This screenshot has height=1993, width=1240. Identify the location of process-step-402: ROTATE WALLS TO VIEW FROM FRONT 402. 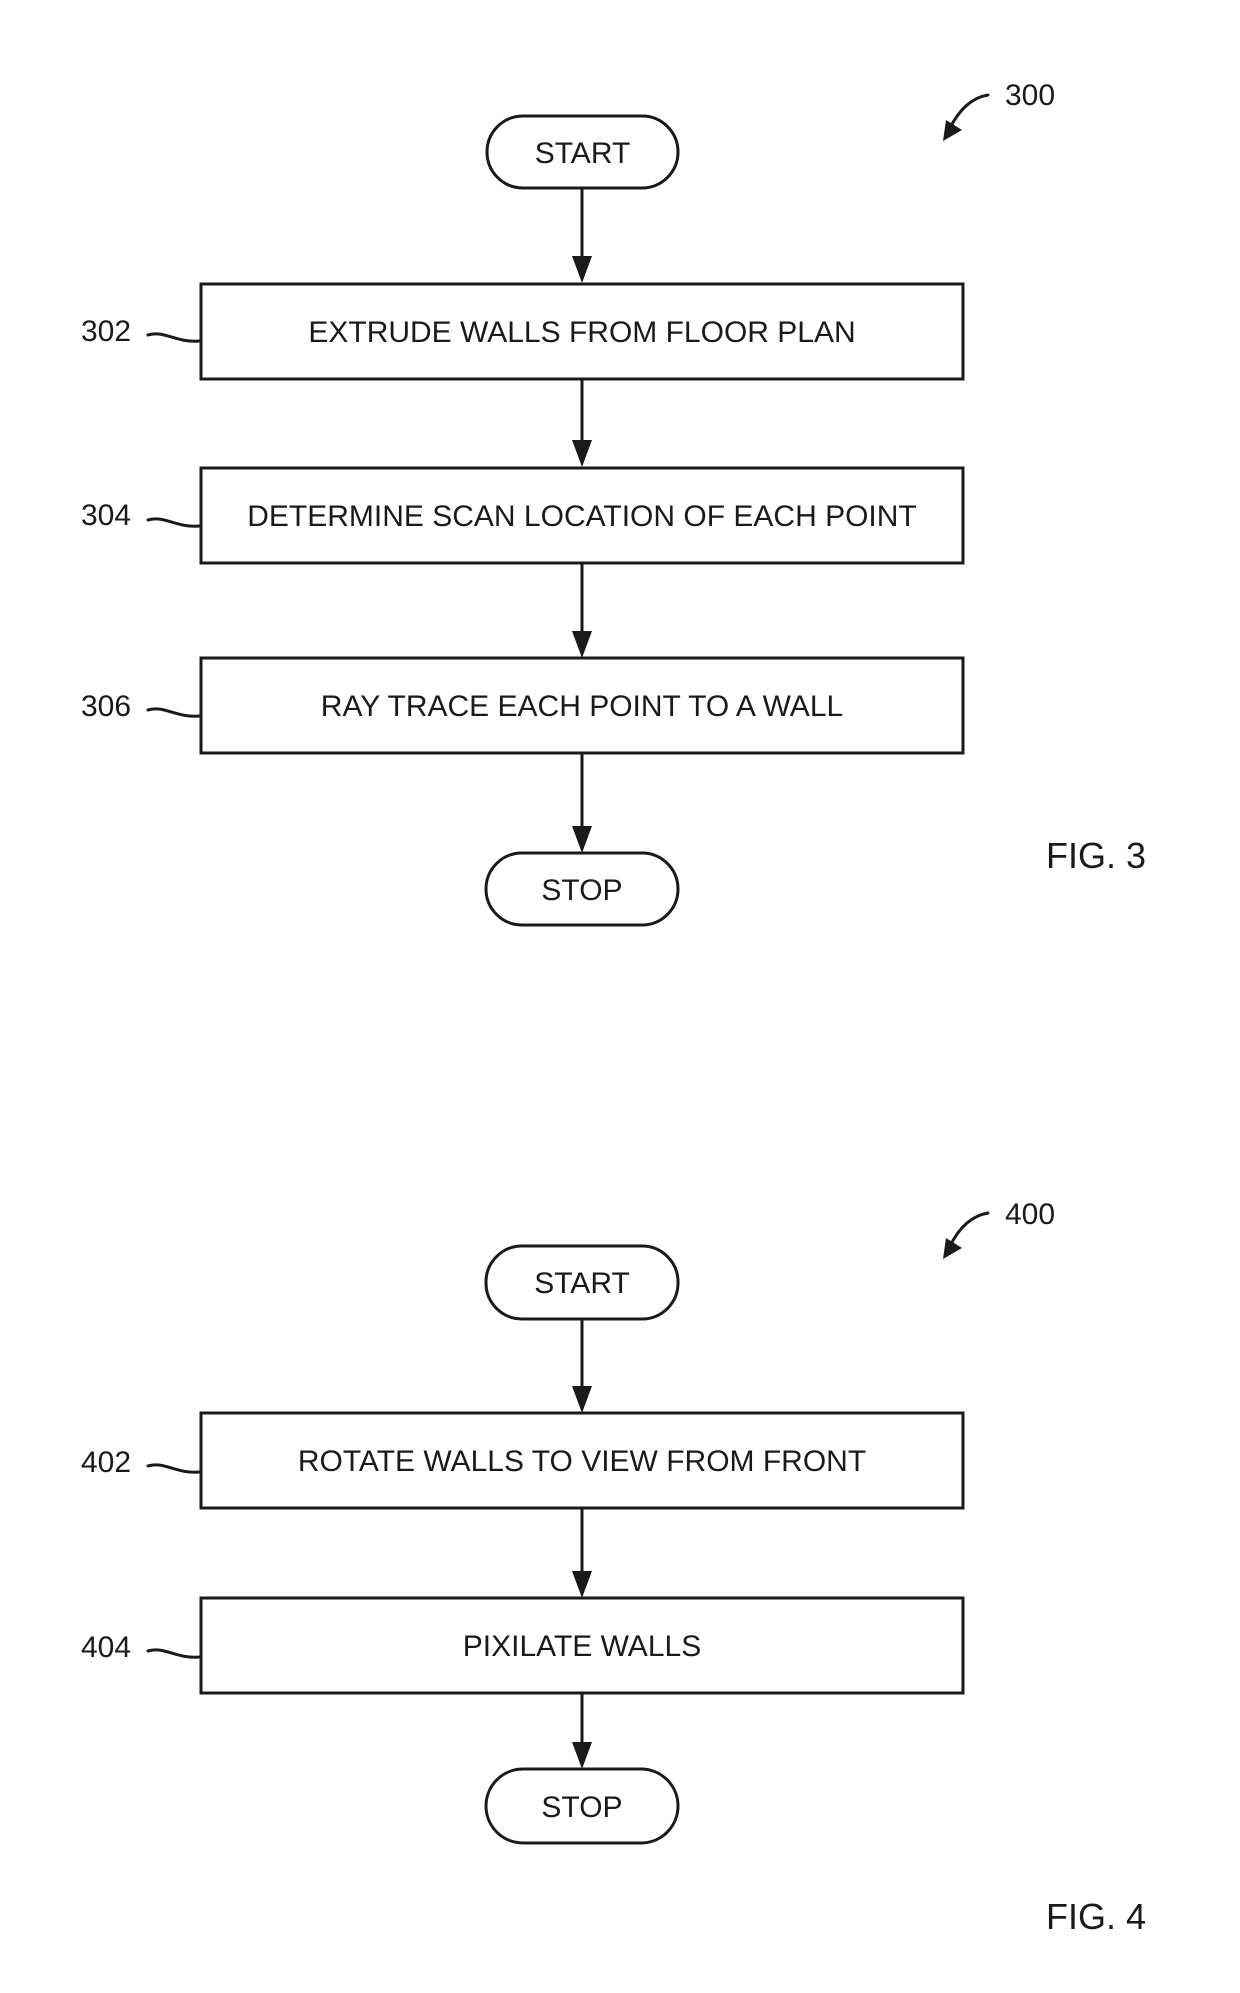
(523, 1460).